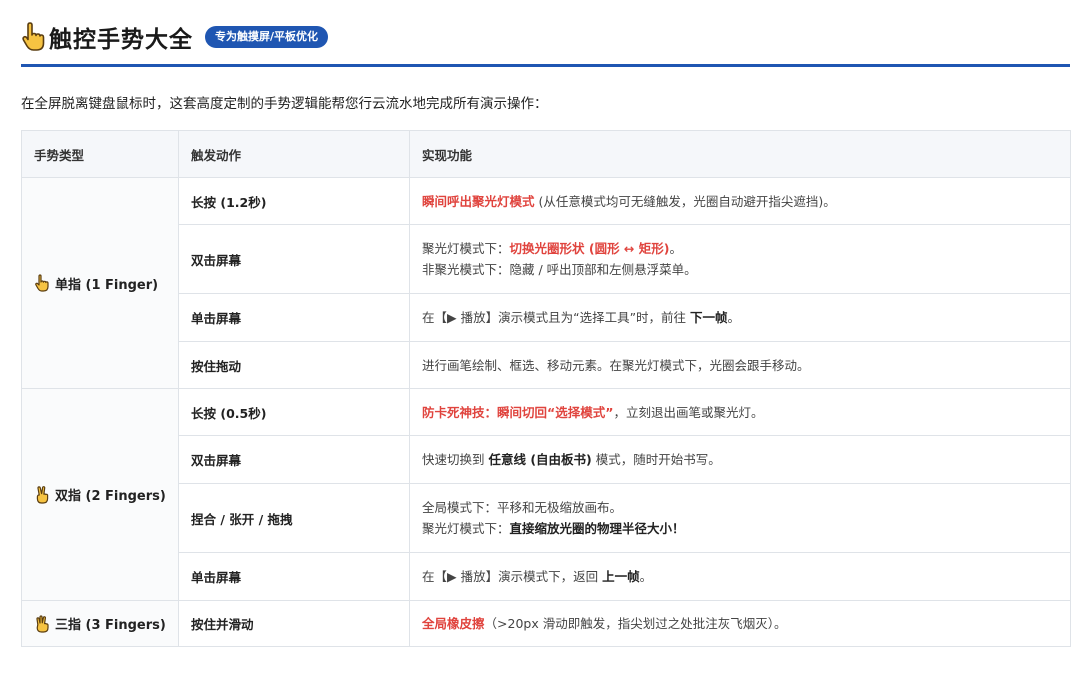  I want to click on table-row: 按住拖动 进行画笔绘制、框选、移动元素。在聚光灯模式下，光圈会跟手移动。, so click(546, 365).